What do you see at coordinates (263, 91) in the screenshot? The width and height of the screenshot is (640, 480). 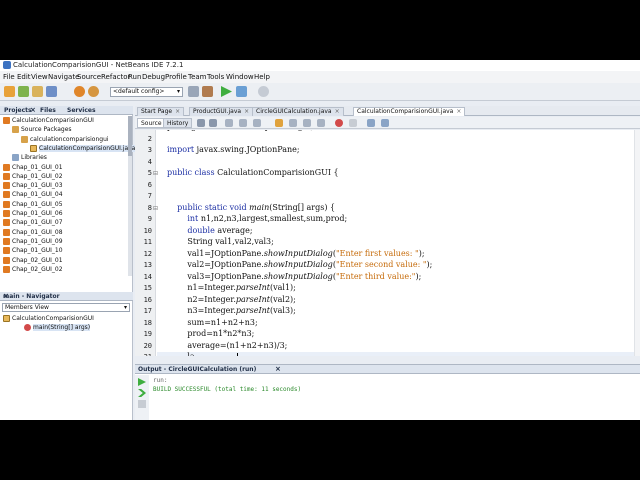 I see `profile-icon` at bounding box center [263, 91].